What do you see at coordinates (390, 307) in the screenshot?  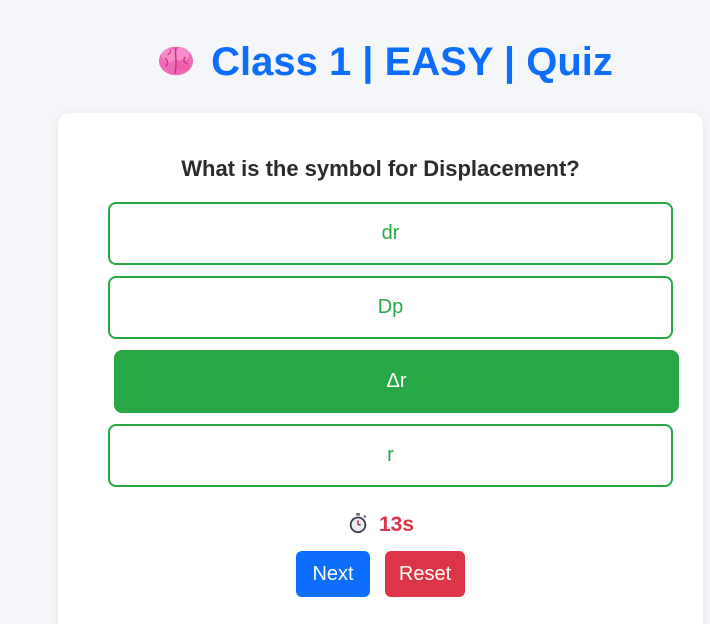 I see `answer-option: Dp` at bounding box center [390, 307].